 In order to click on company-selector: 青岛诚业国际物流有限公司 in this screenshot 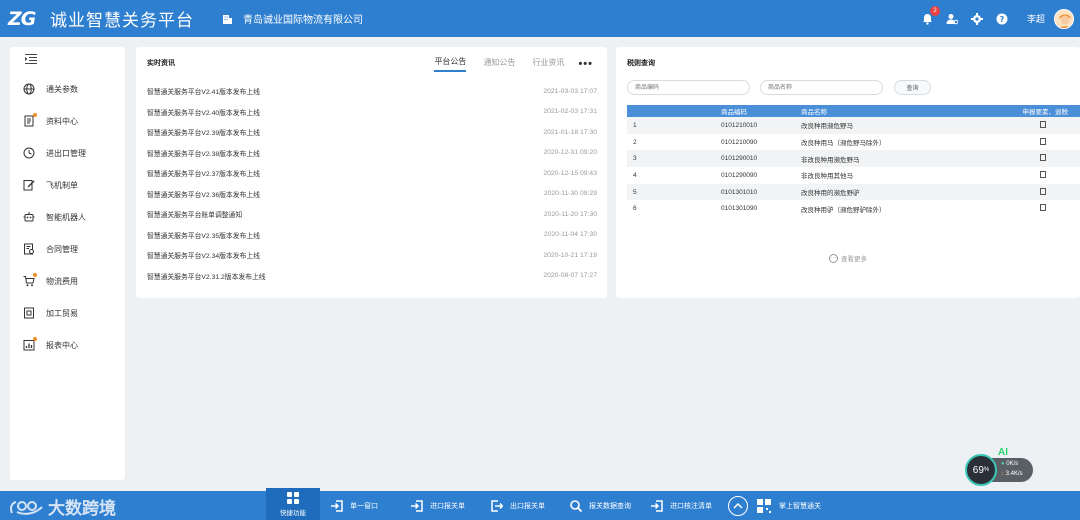, I will do `click(292, 18)`.